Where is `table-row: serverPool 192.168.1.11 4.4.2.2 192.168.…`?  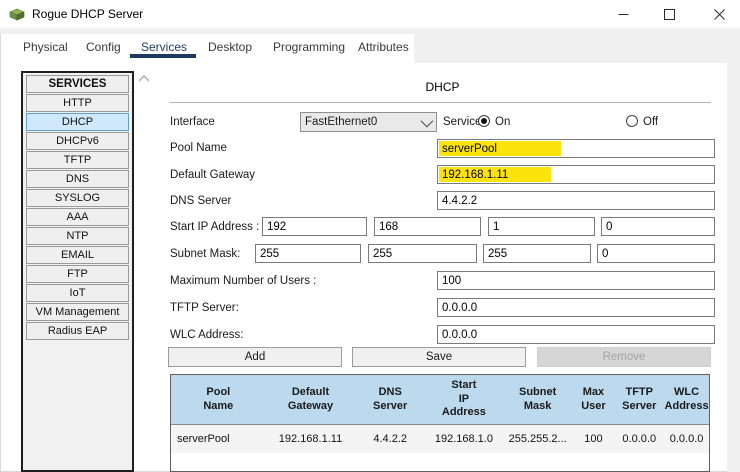 table-row: serverPool 192.168.1.11 4.4.2.2 192.168.… is located at coordinates (440, 439).